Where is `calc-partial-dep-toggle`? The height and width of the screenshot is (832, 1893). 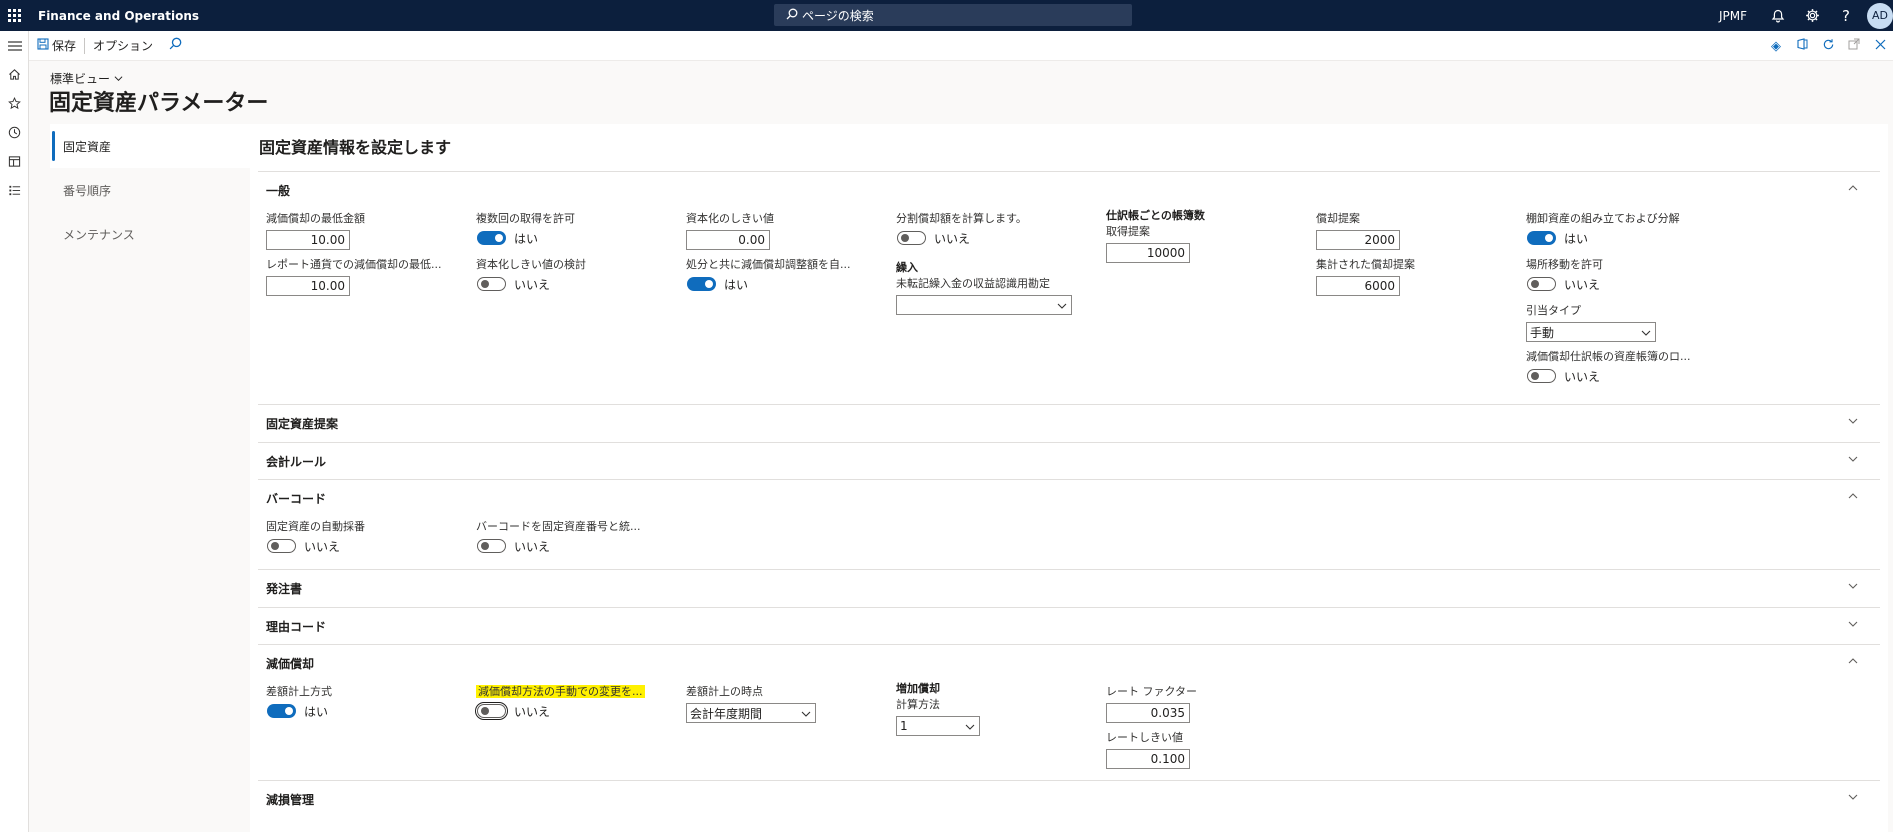 calc-partial-dep-toggle is located at coordinates (911, 238).